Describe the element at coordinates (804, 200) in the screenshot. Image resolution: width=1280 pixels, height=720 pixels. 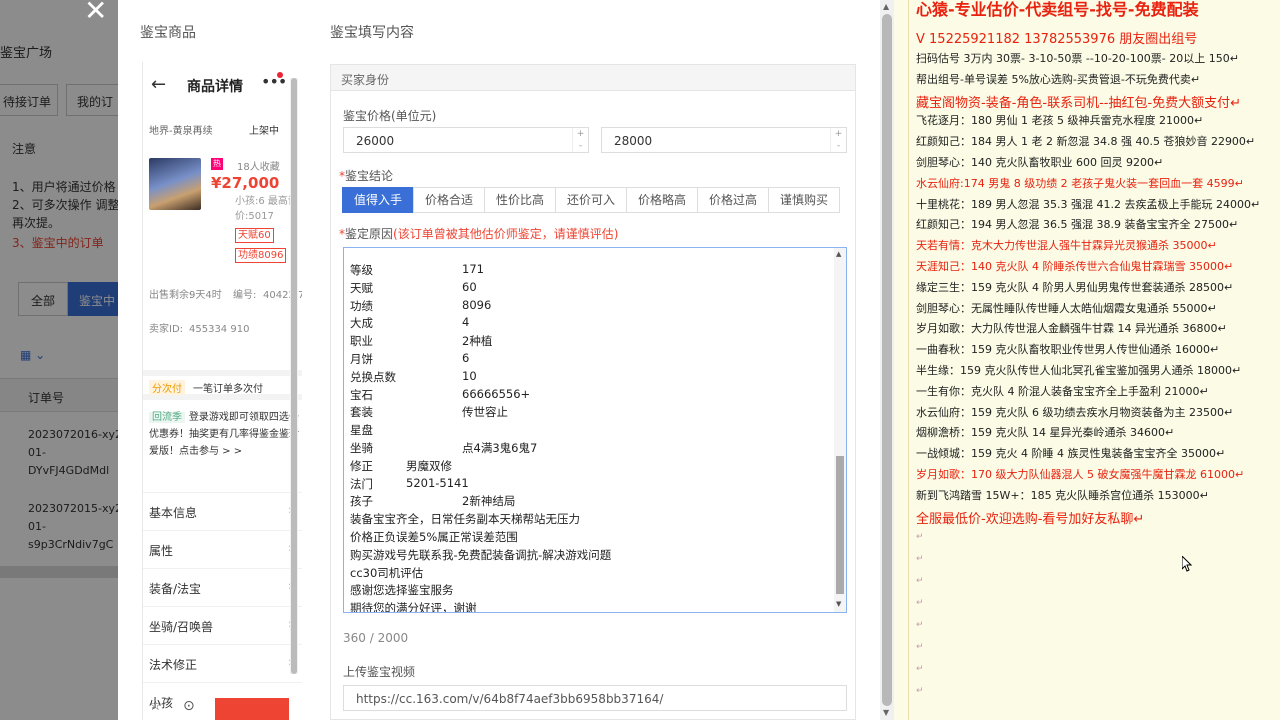
I see `conclusion-option: 谨慎购买` at that location.